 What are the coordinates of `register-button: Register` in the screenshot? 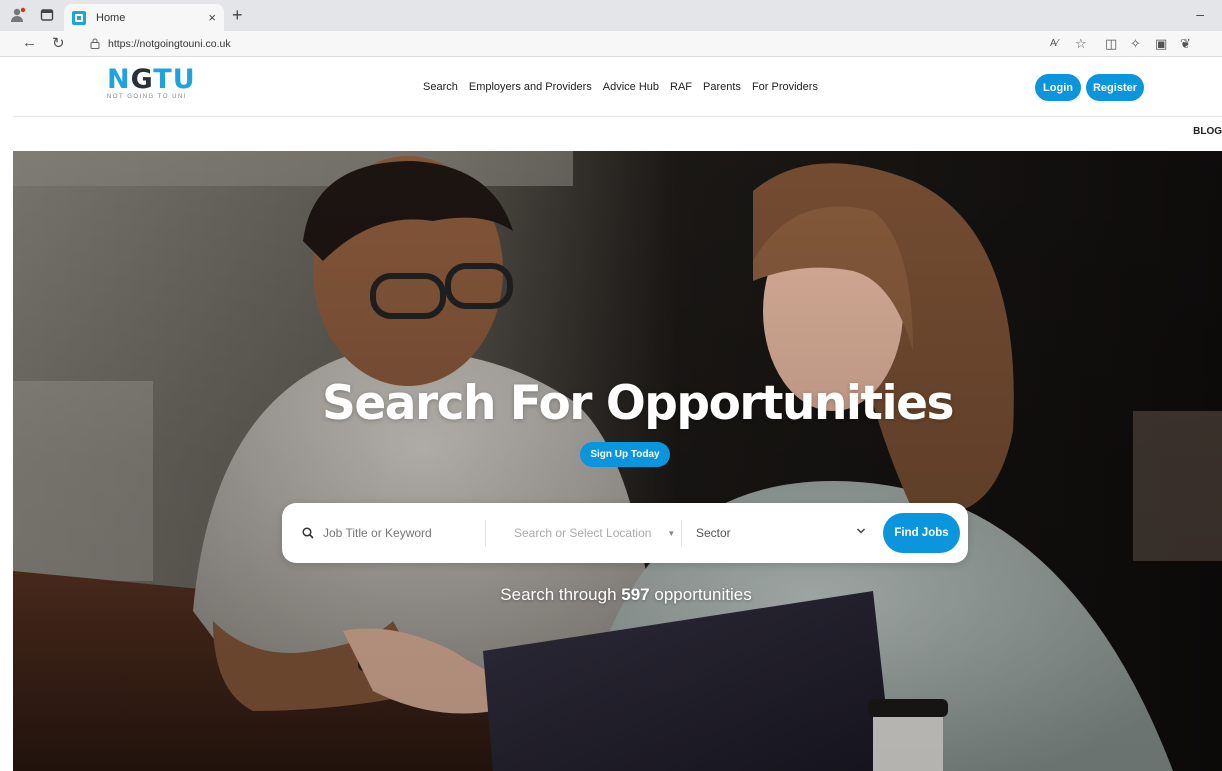 It's located at (1115, 87).